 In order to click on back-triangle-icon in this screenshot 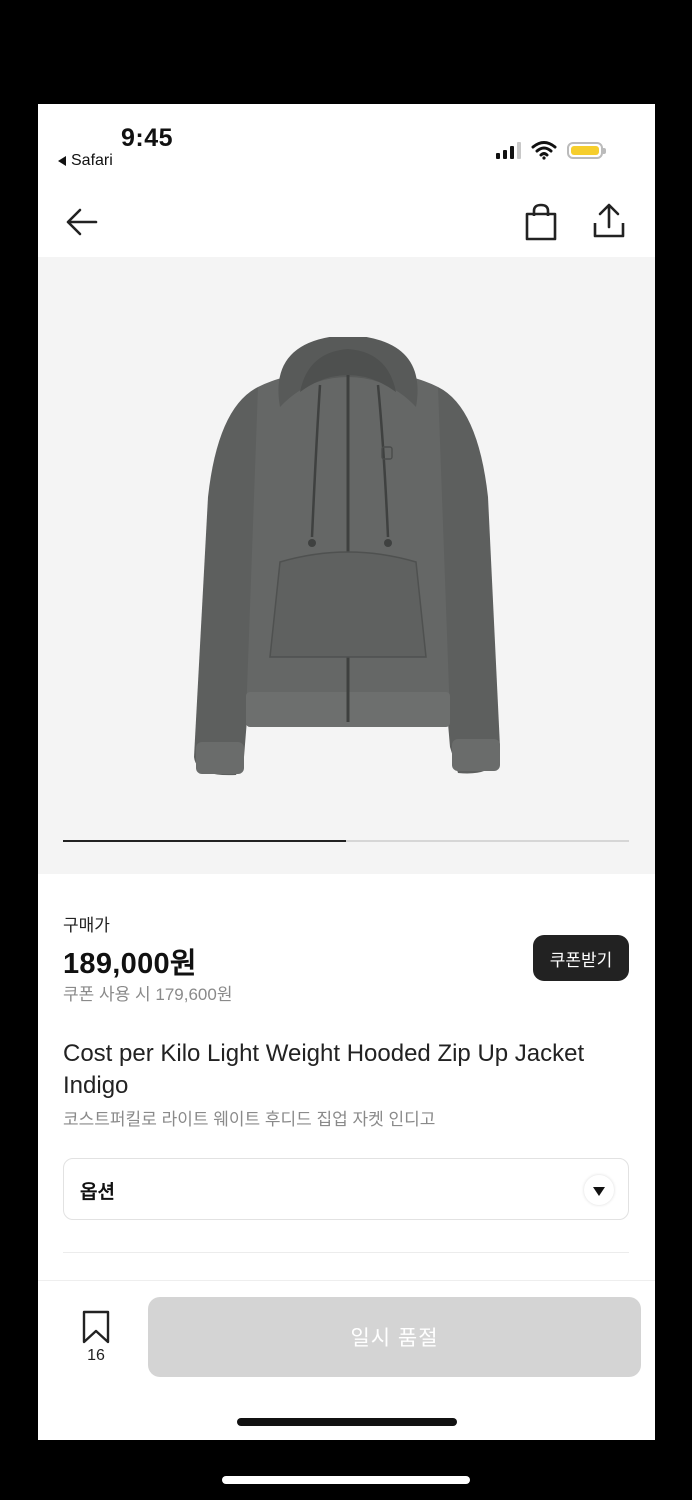, I will do `click(62, 161)`.